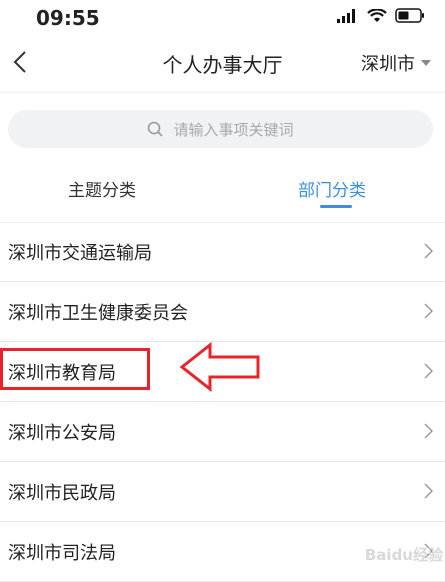 The height and width of the screenshot is (582, 445). Describe the element at coordinates (62, 493) in the screenshot. I see `list-item-label: 深圳市民政局` at that location.